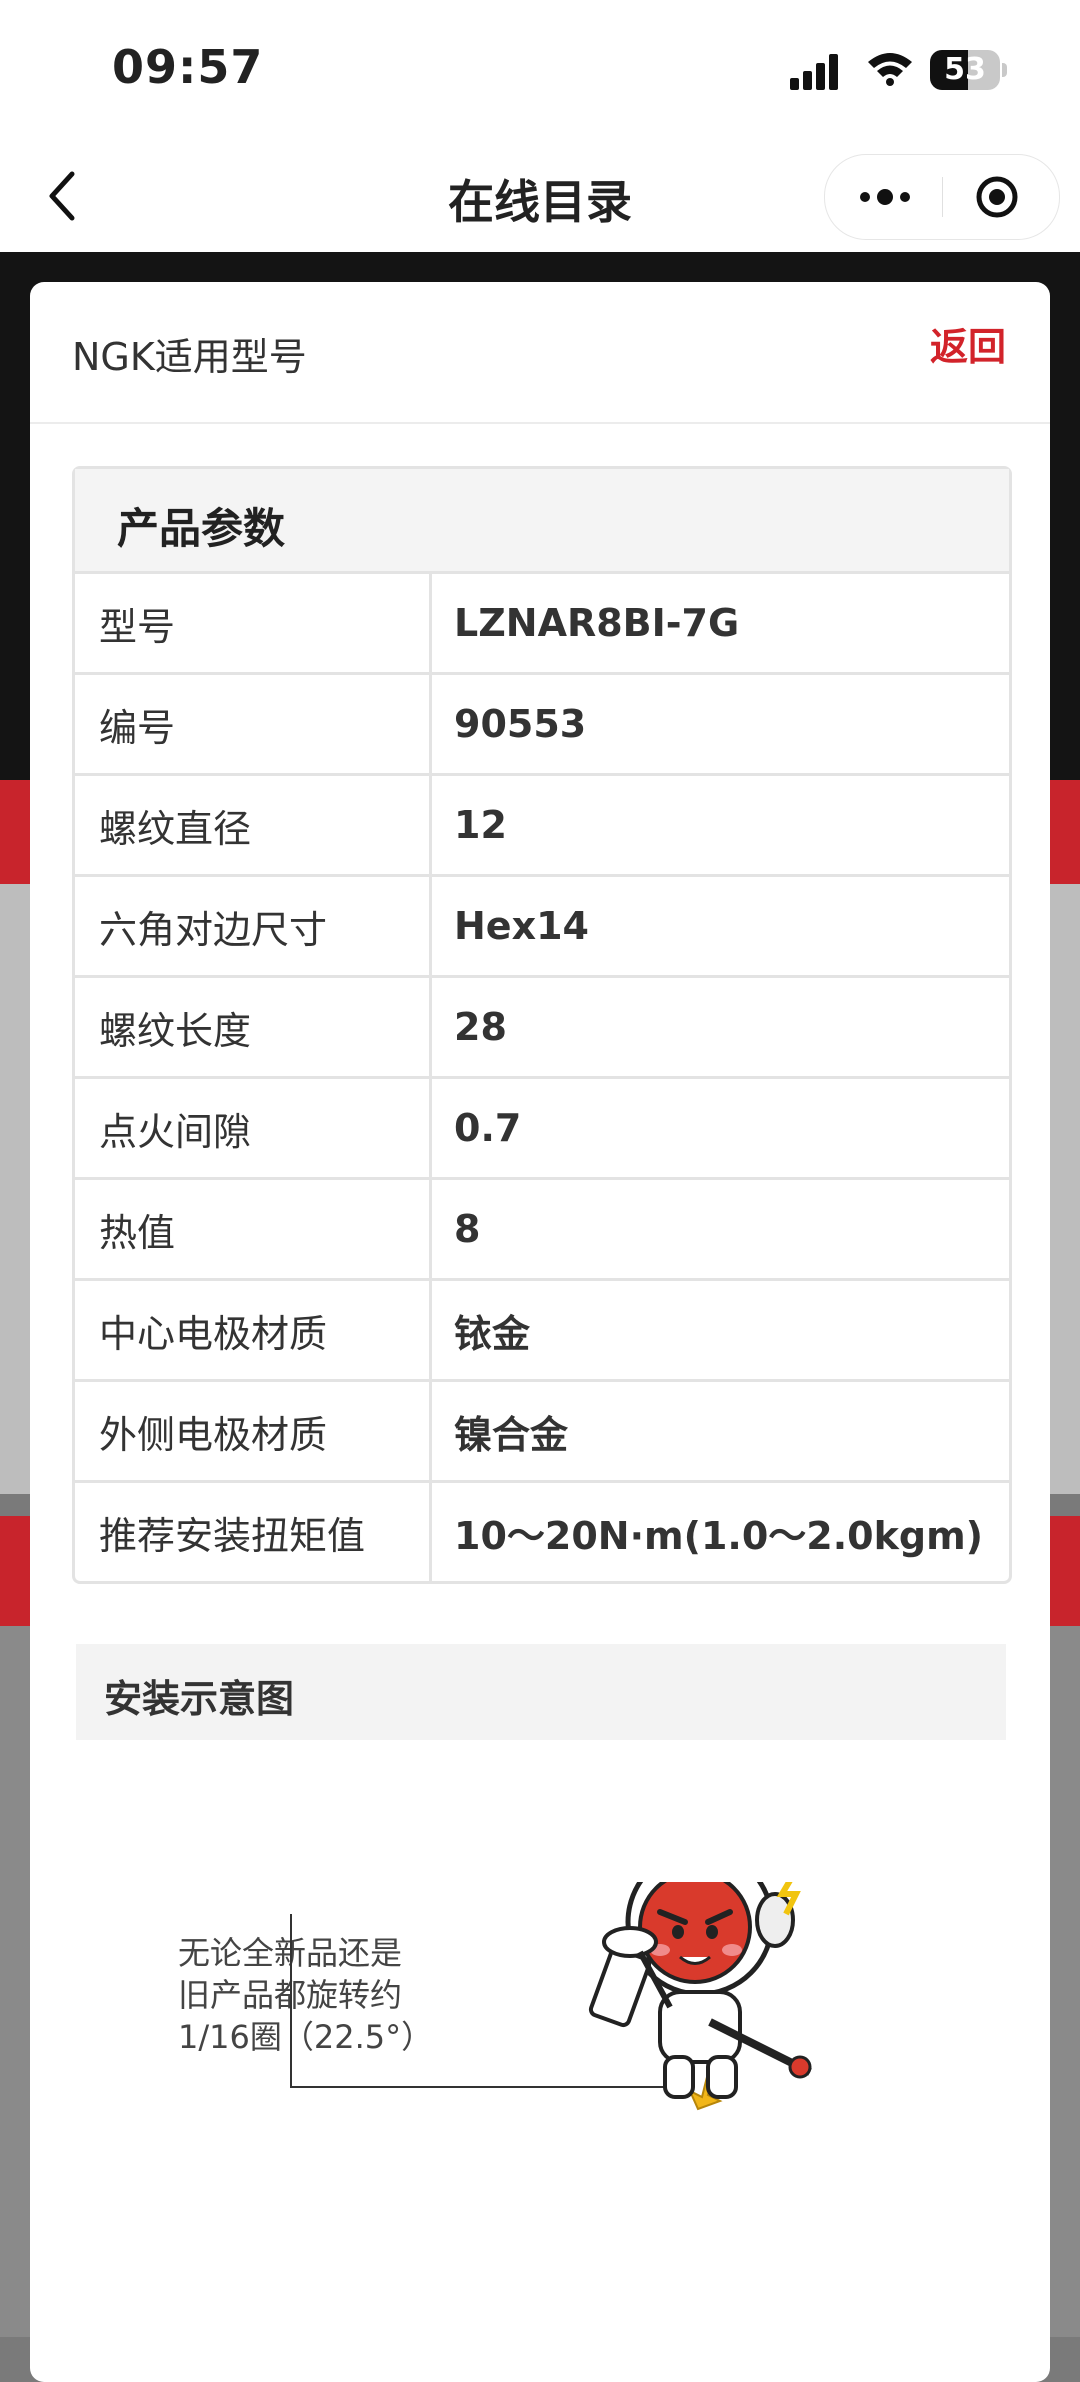  I want to click on param-key: 中心电极材质, so click(253, 1330).